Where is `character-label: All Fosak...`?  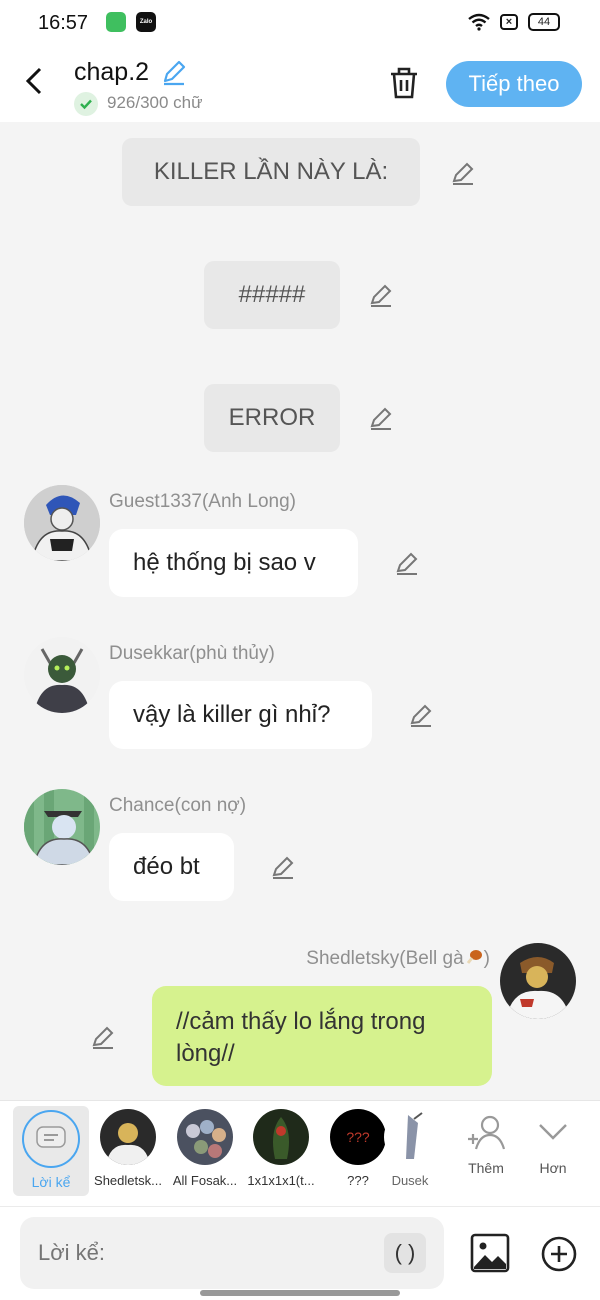 character-label: All Fosak... is located at coordinates (205, 1180).